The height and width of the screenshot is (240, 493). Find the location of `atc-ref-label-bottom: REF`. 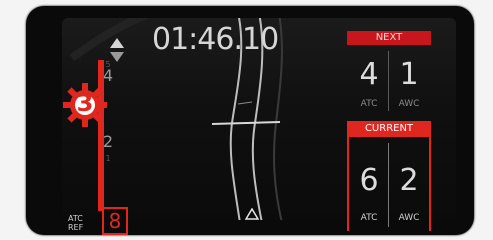

atc-ref-label-bottom: REF is located at coordinates (76, 227).